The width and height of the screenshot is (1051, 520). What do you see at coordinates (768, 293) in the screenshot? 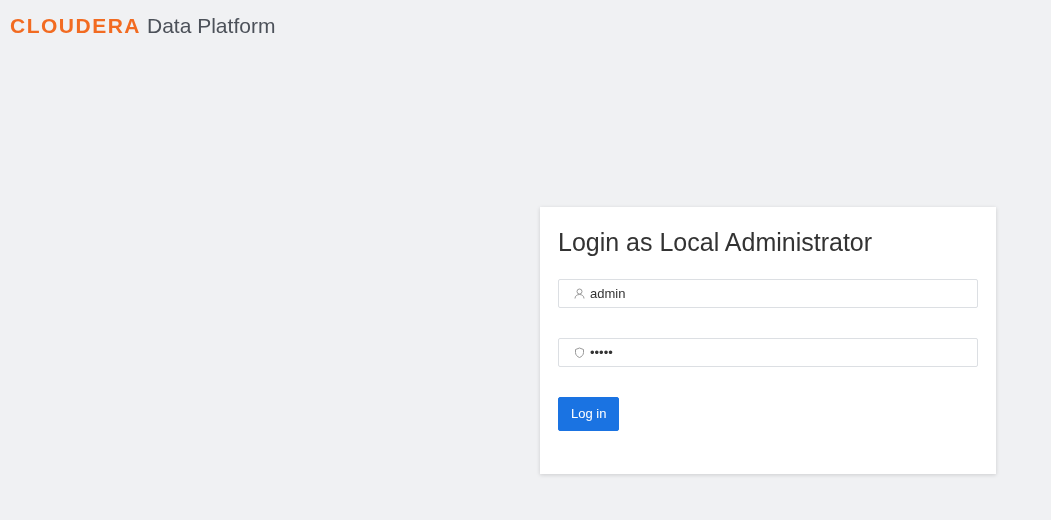
I see `username-field: admin` at bounding box center [768, 293].